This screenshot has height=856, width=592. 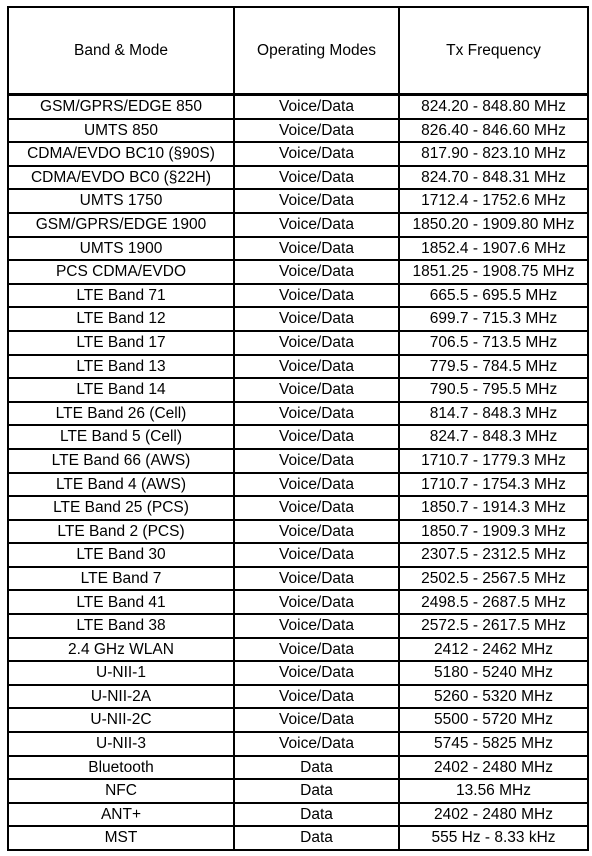 I want to click on tx-frequency-cell: 779.5 - 784.5 MHz, so click(x=493, y=366).